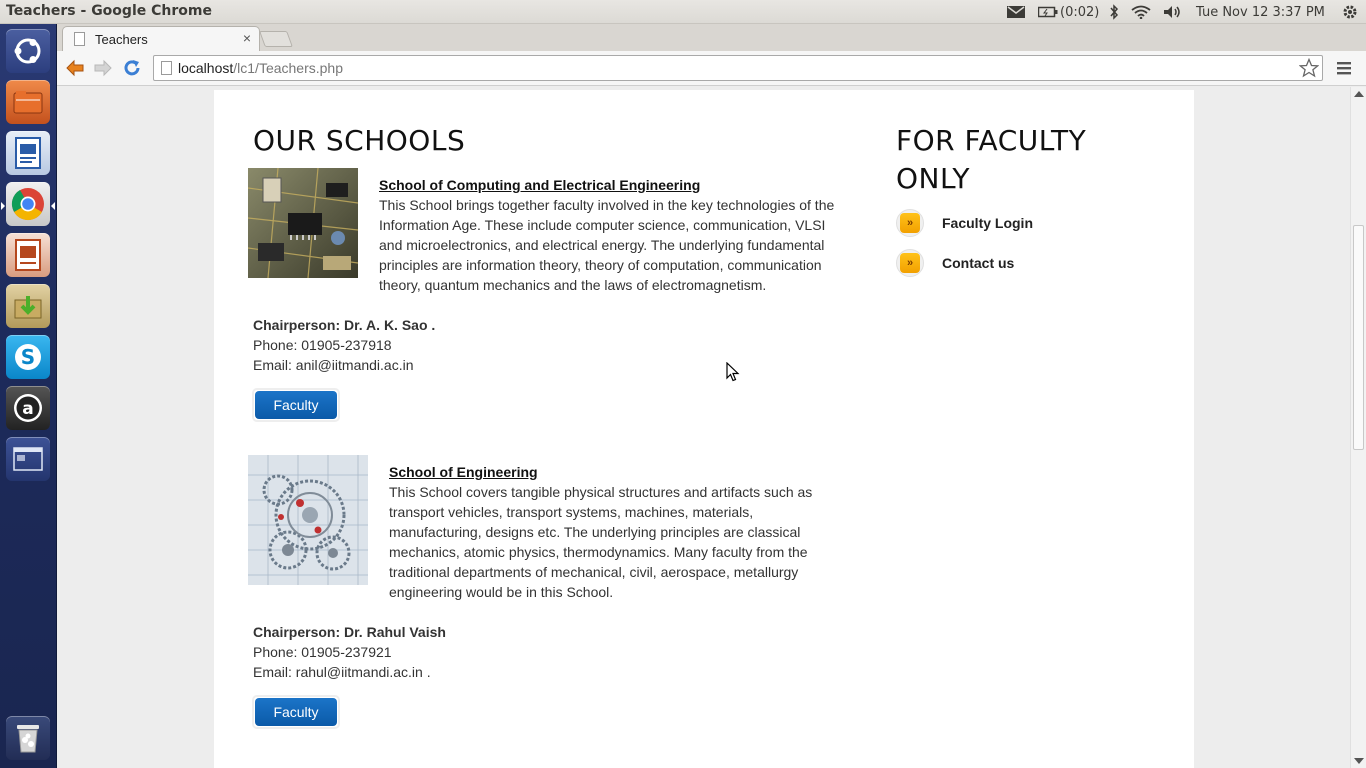  I want to click on tab-title: Teachers, so click(121, 39).